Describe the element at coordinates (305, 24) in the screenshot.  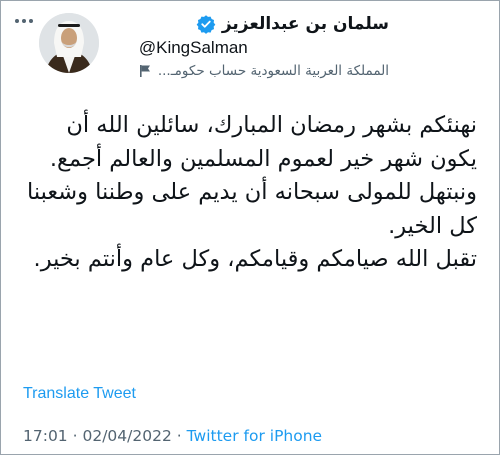
I see `display-name: سلمان بن عبدالعزيز` at that location.